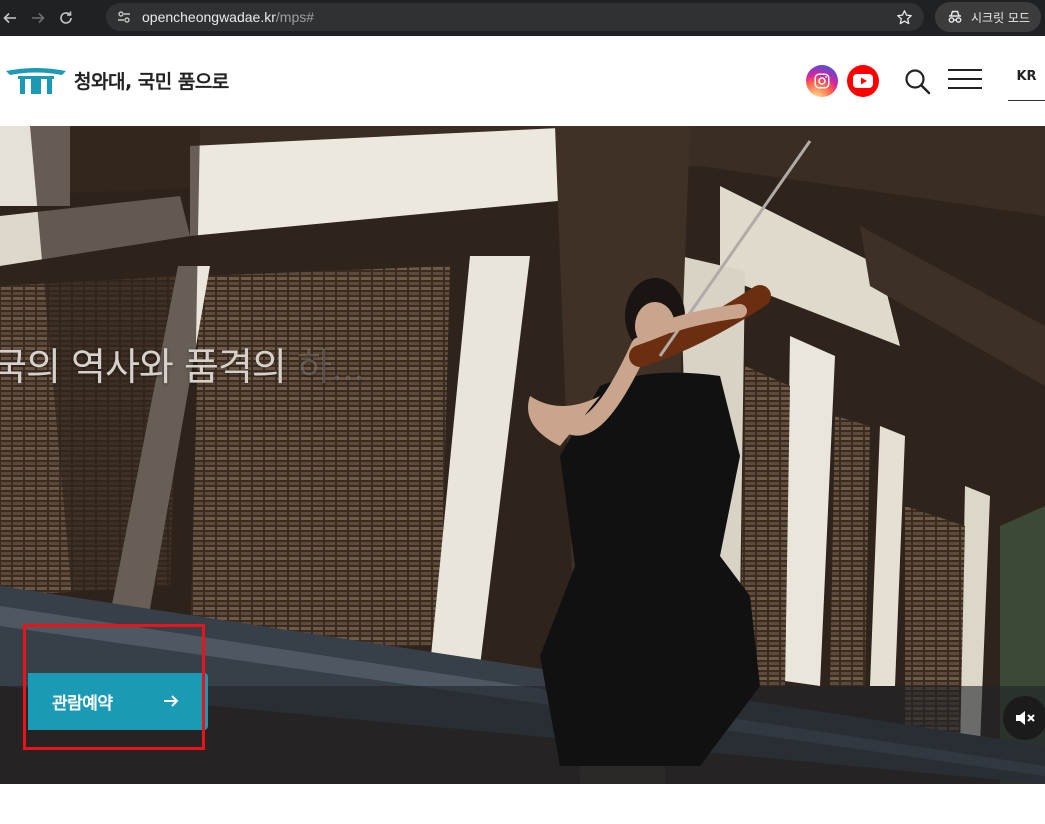 Image resolution: width=1045 pixels, height=824 pixels. What do you see at coordinates (143, 367) in the screenshot?
I see `hero-caption-text: 국의 역사와 품격의` at bounding box center [143, 367].